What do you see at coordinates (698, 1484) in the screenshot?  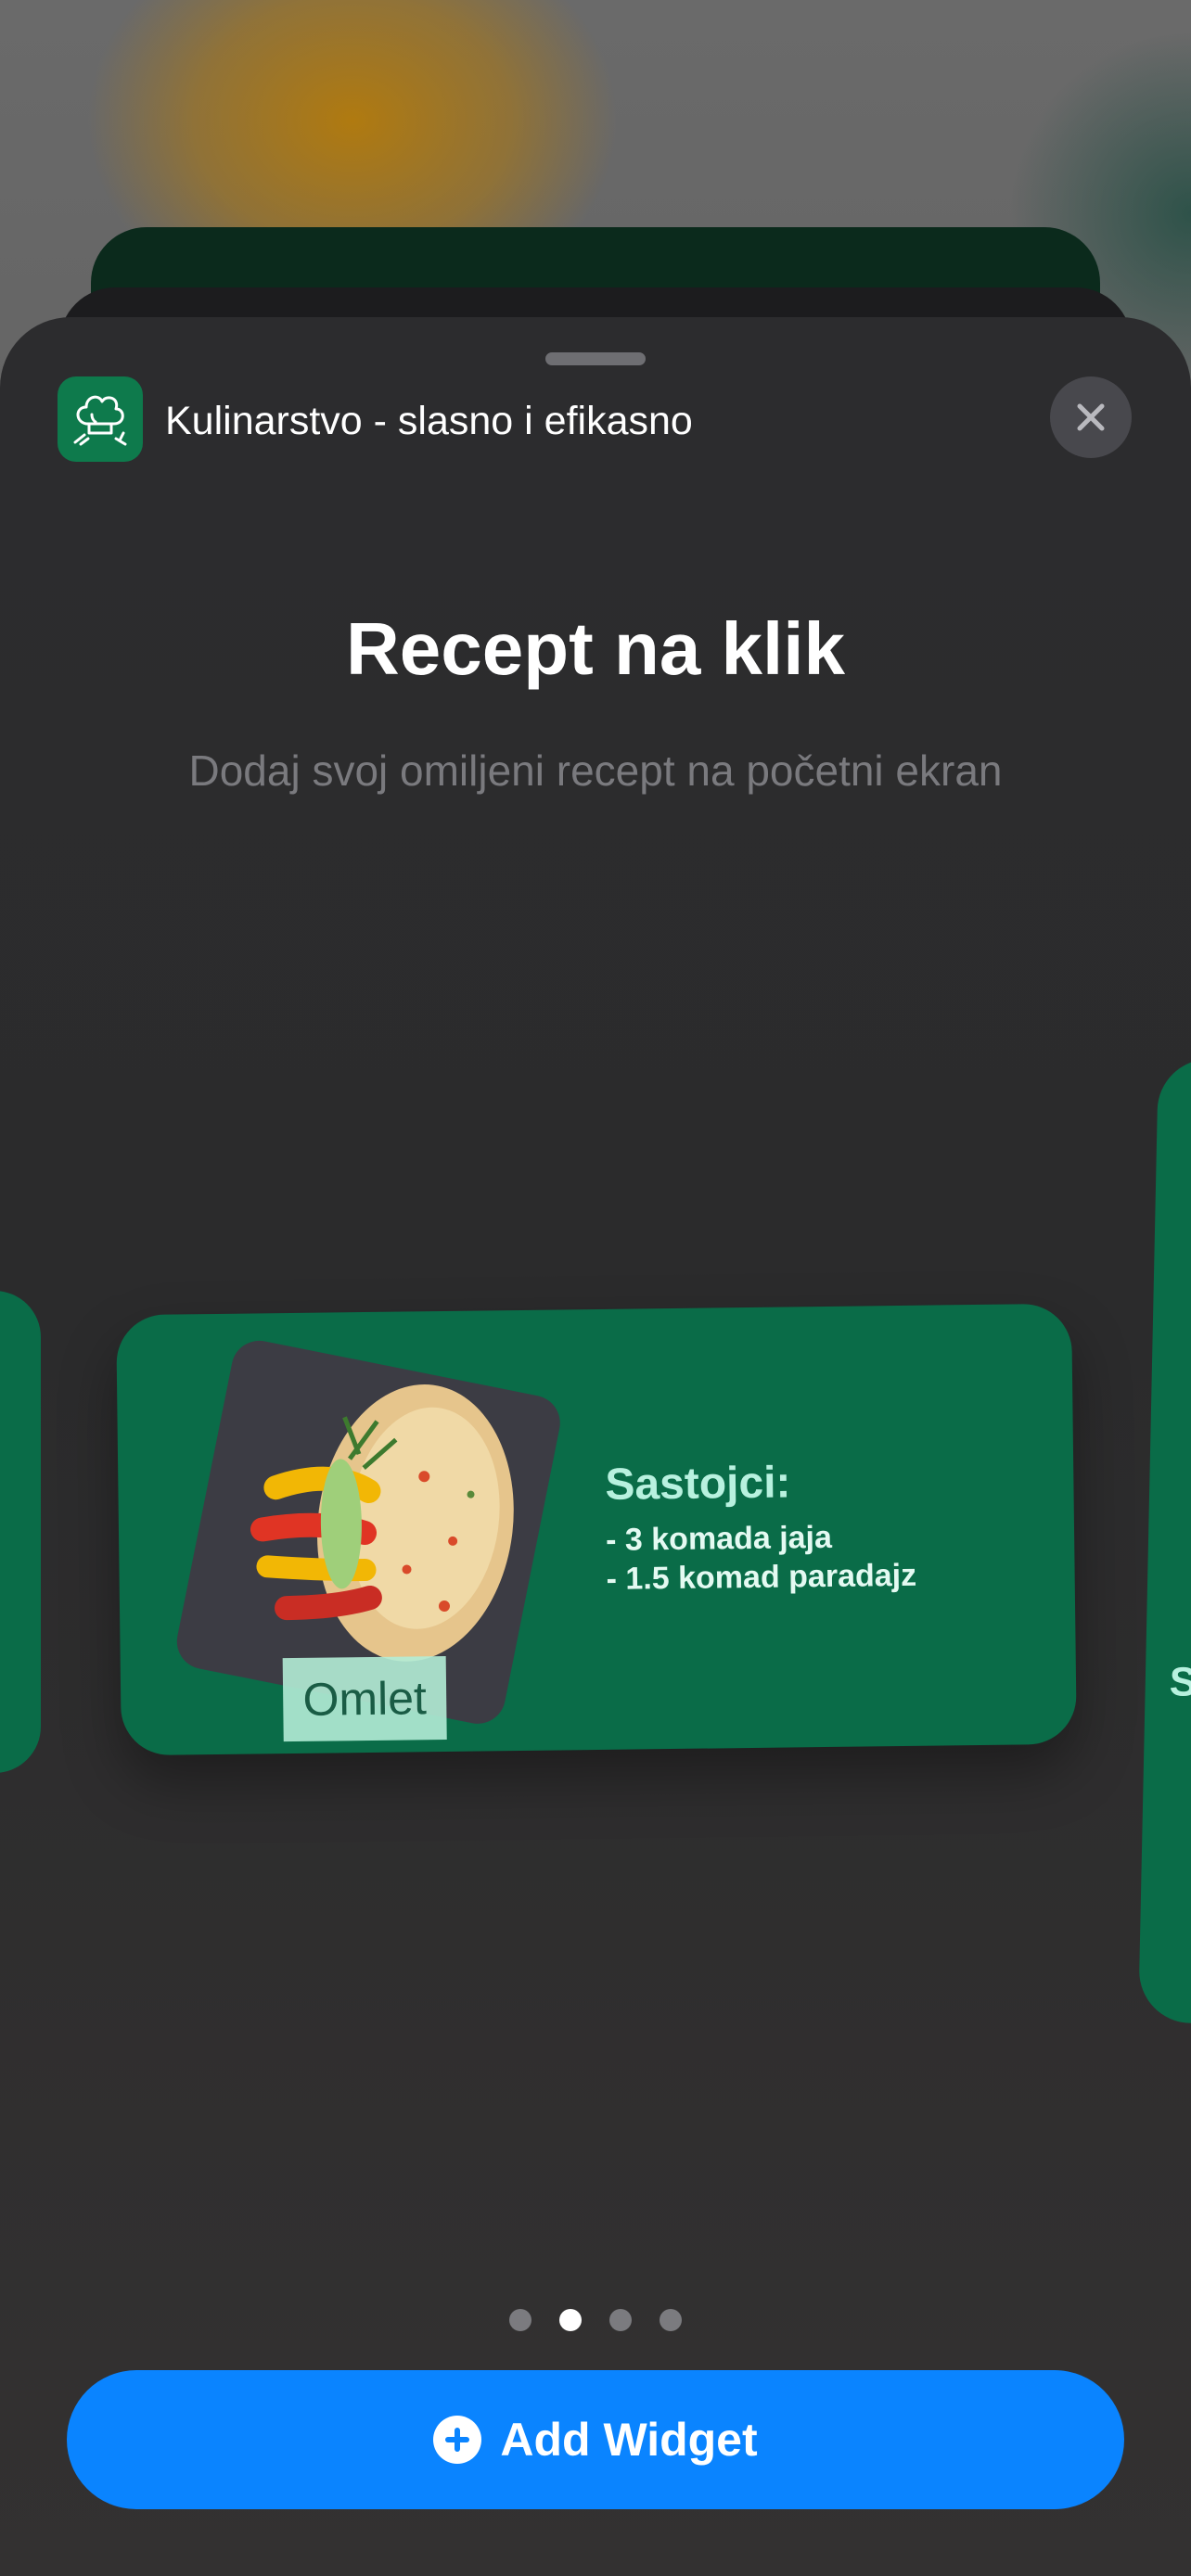 I see `ingredients-title: Sastojci:` at bounding box center [698, 1484].